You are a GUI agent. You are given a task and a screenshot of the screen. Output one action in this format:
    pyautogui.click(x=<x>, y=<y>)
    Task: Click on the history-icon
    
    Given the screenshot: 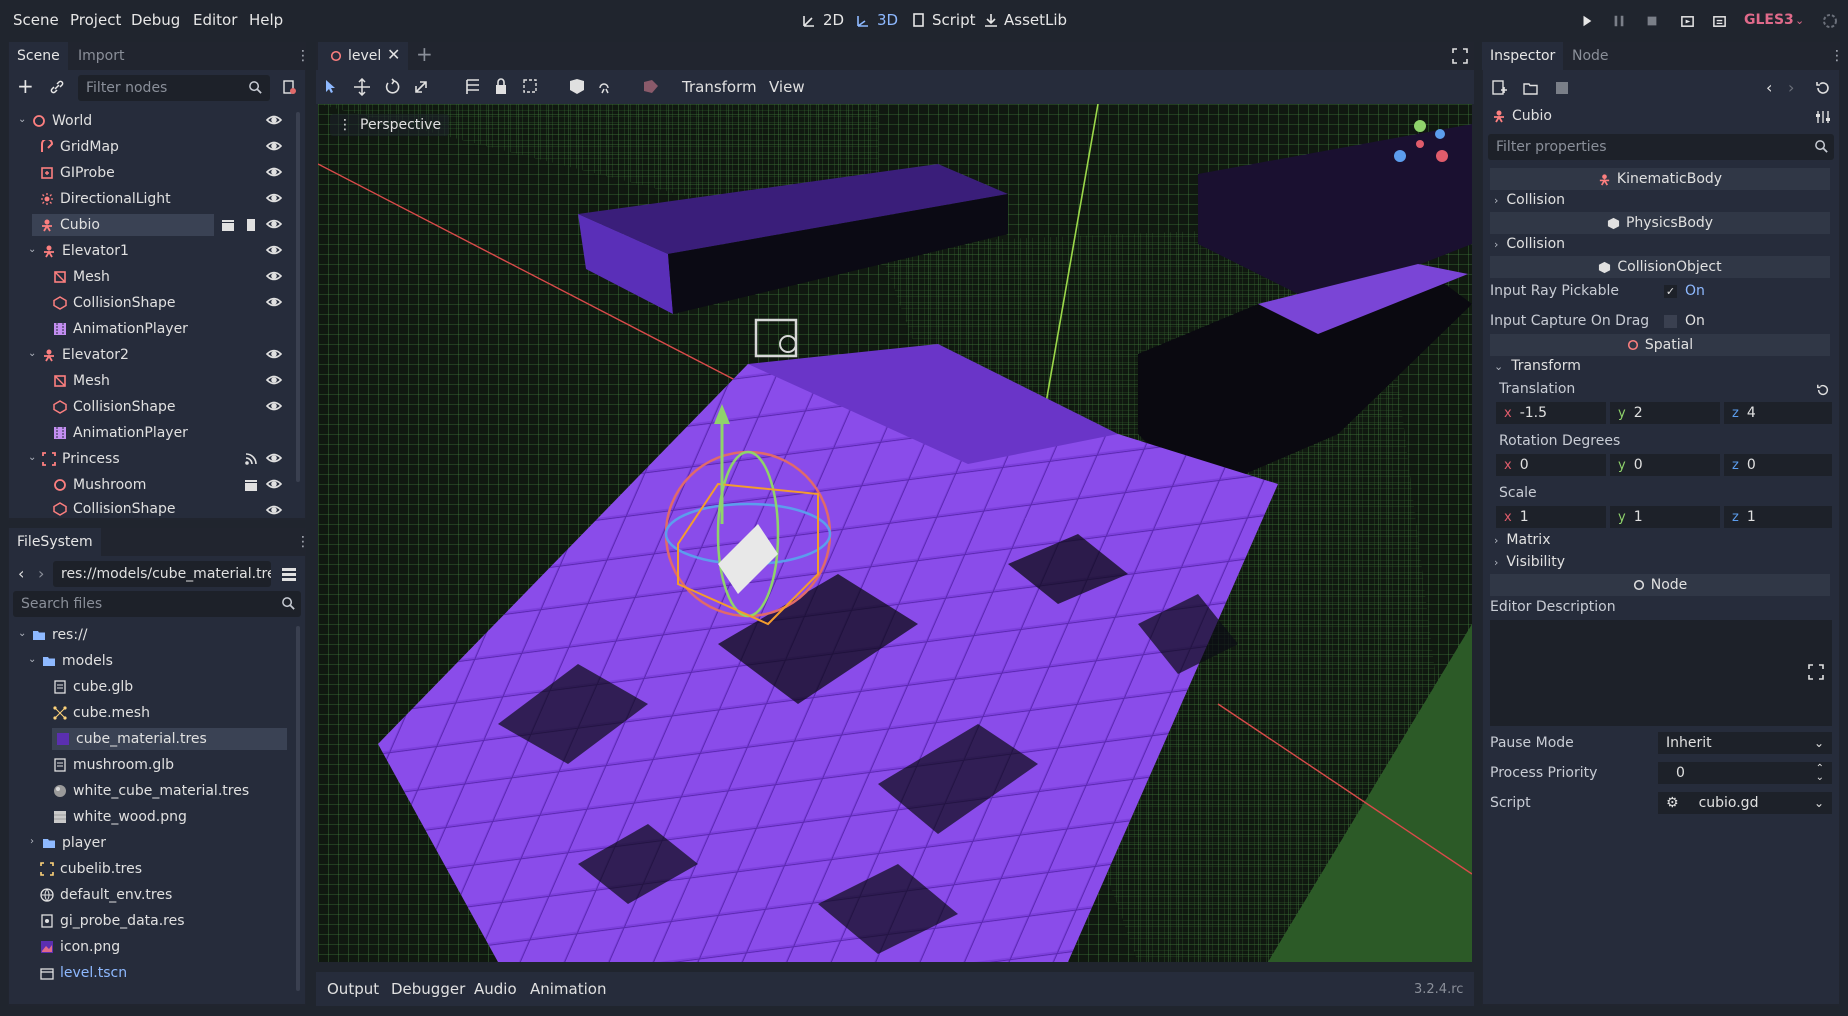 What is the action you would take?
    pyautogui.click(x=1823, y=88)
    